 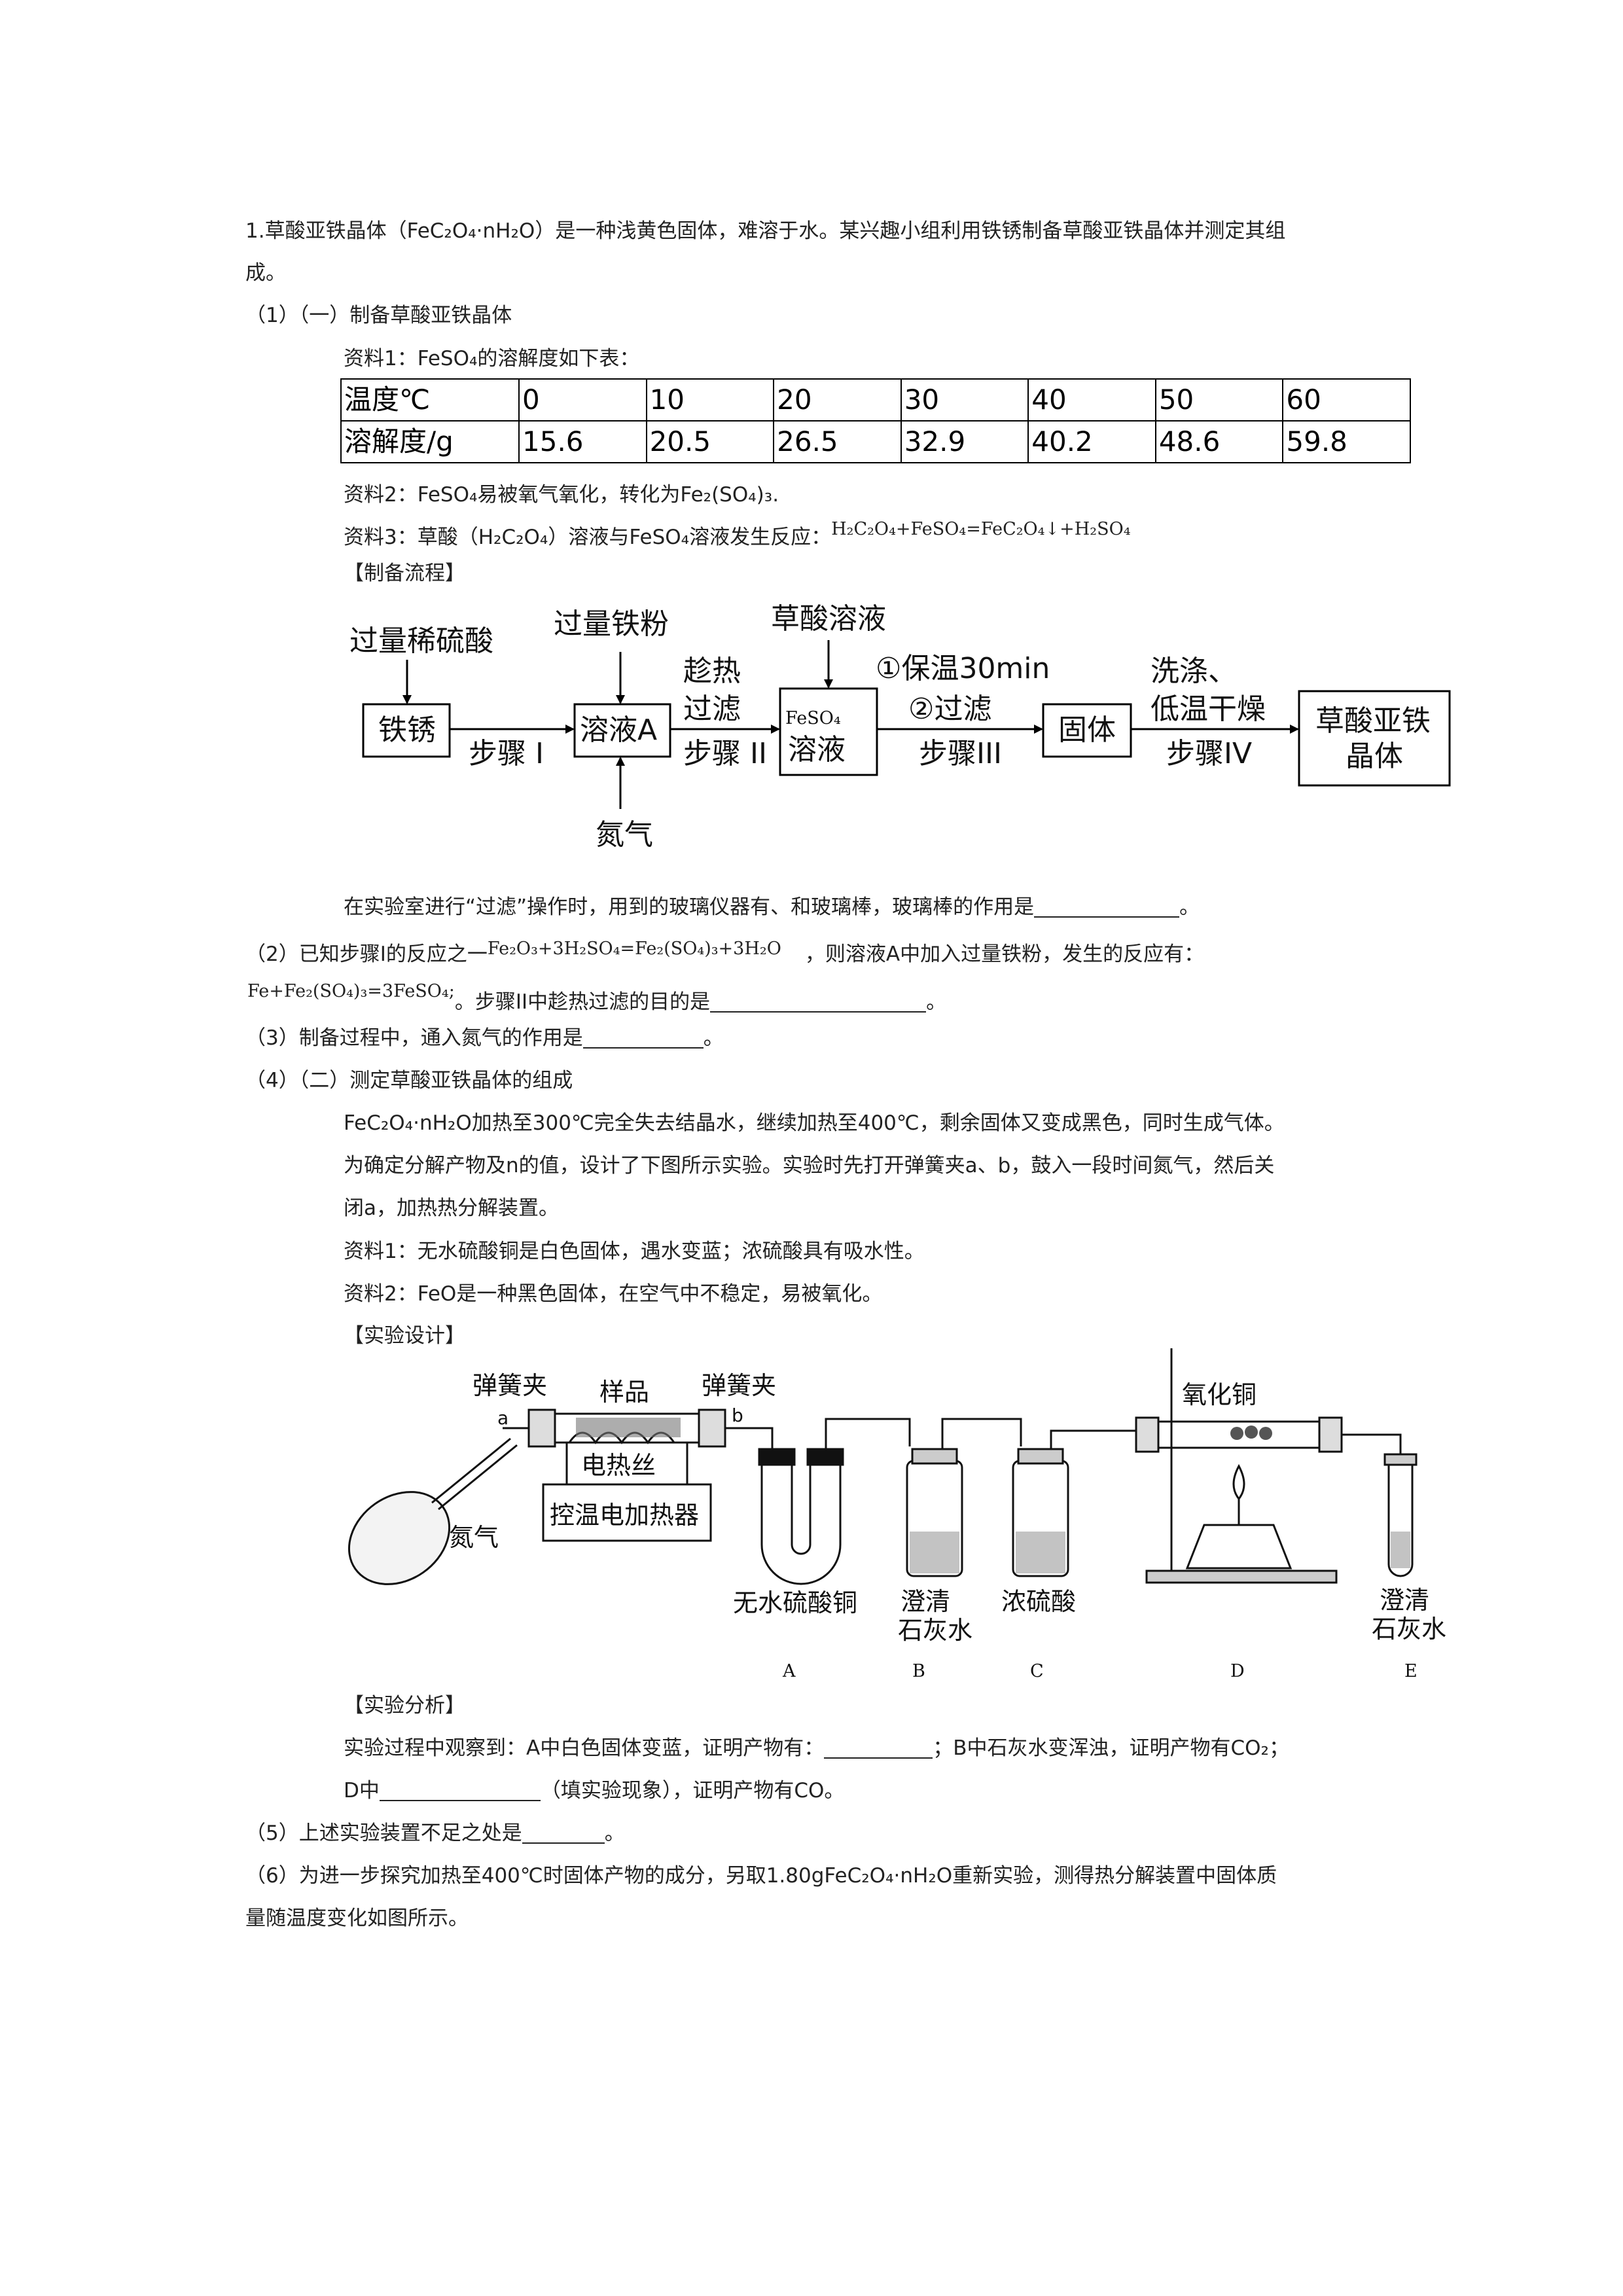 What do you see at coordinates (614, 1833) in the screenshot?
I see `part5-end: 。` at bounding box center [614, 1833].